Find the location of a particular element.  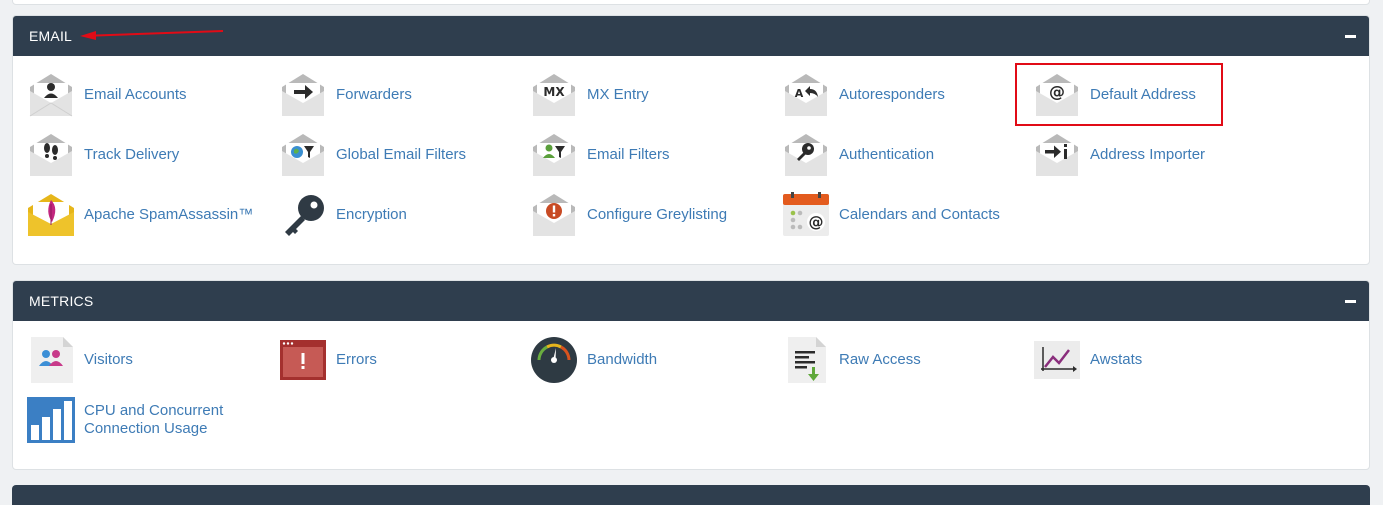

configure-greylisting-label: Configure Greylisting is located at coordinates (657, 214).